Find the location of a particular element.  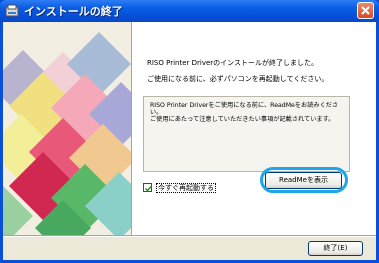

close-button is located at coordinates (365, 10).